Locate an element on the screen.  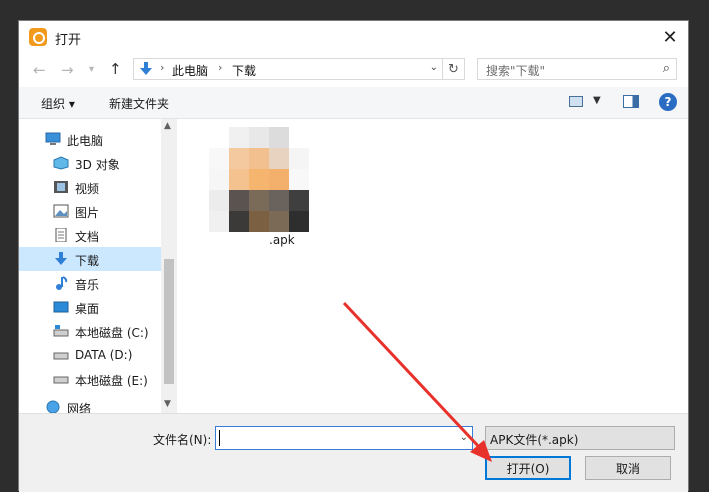
sidebar-item-pictures: 图片 is located at coordinates (90, 211).